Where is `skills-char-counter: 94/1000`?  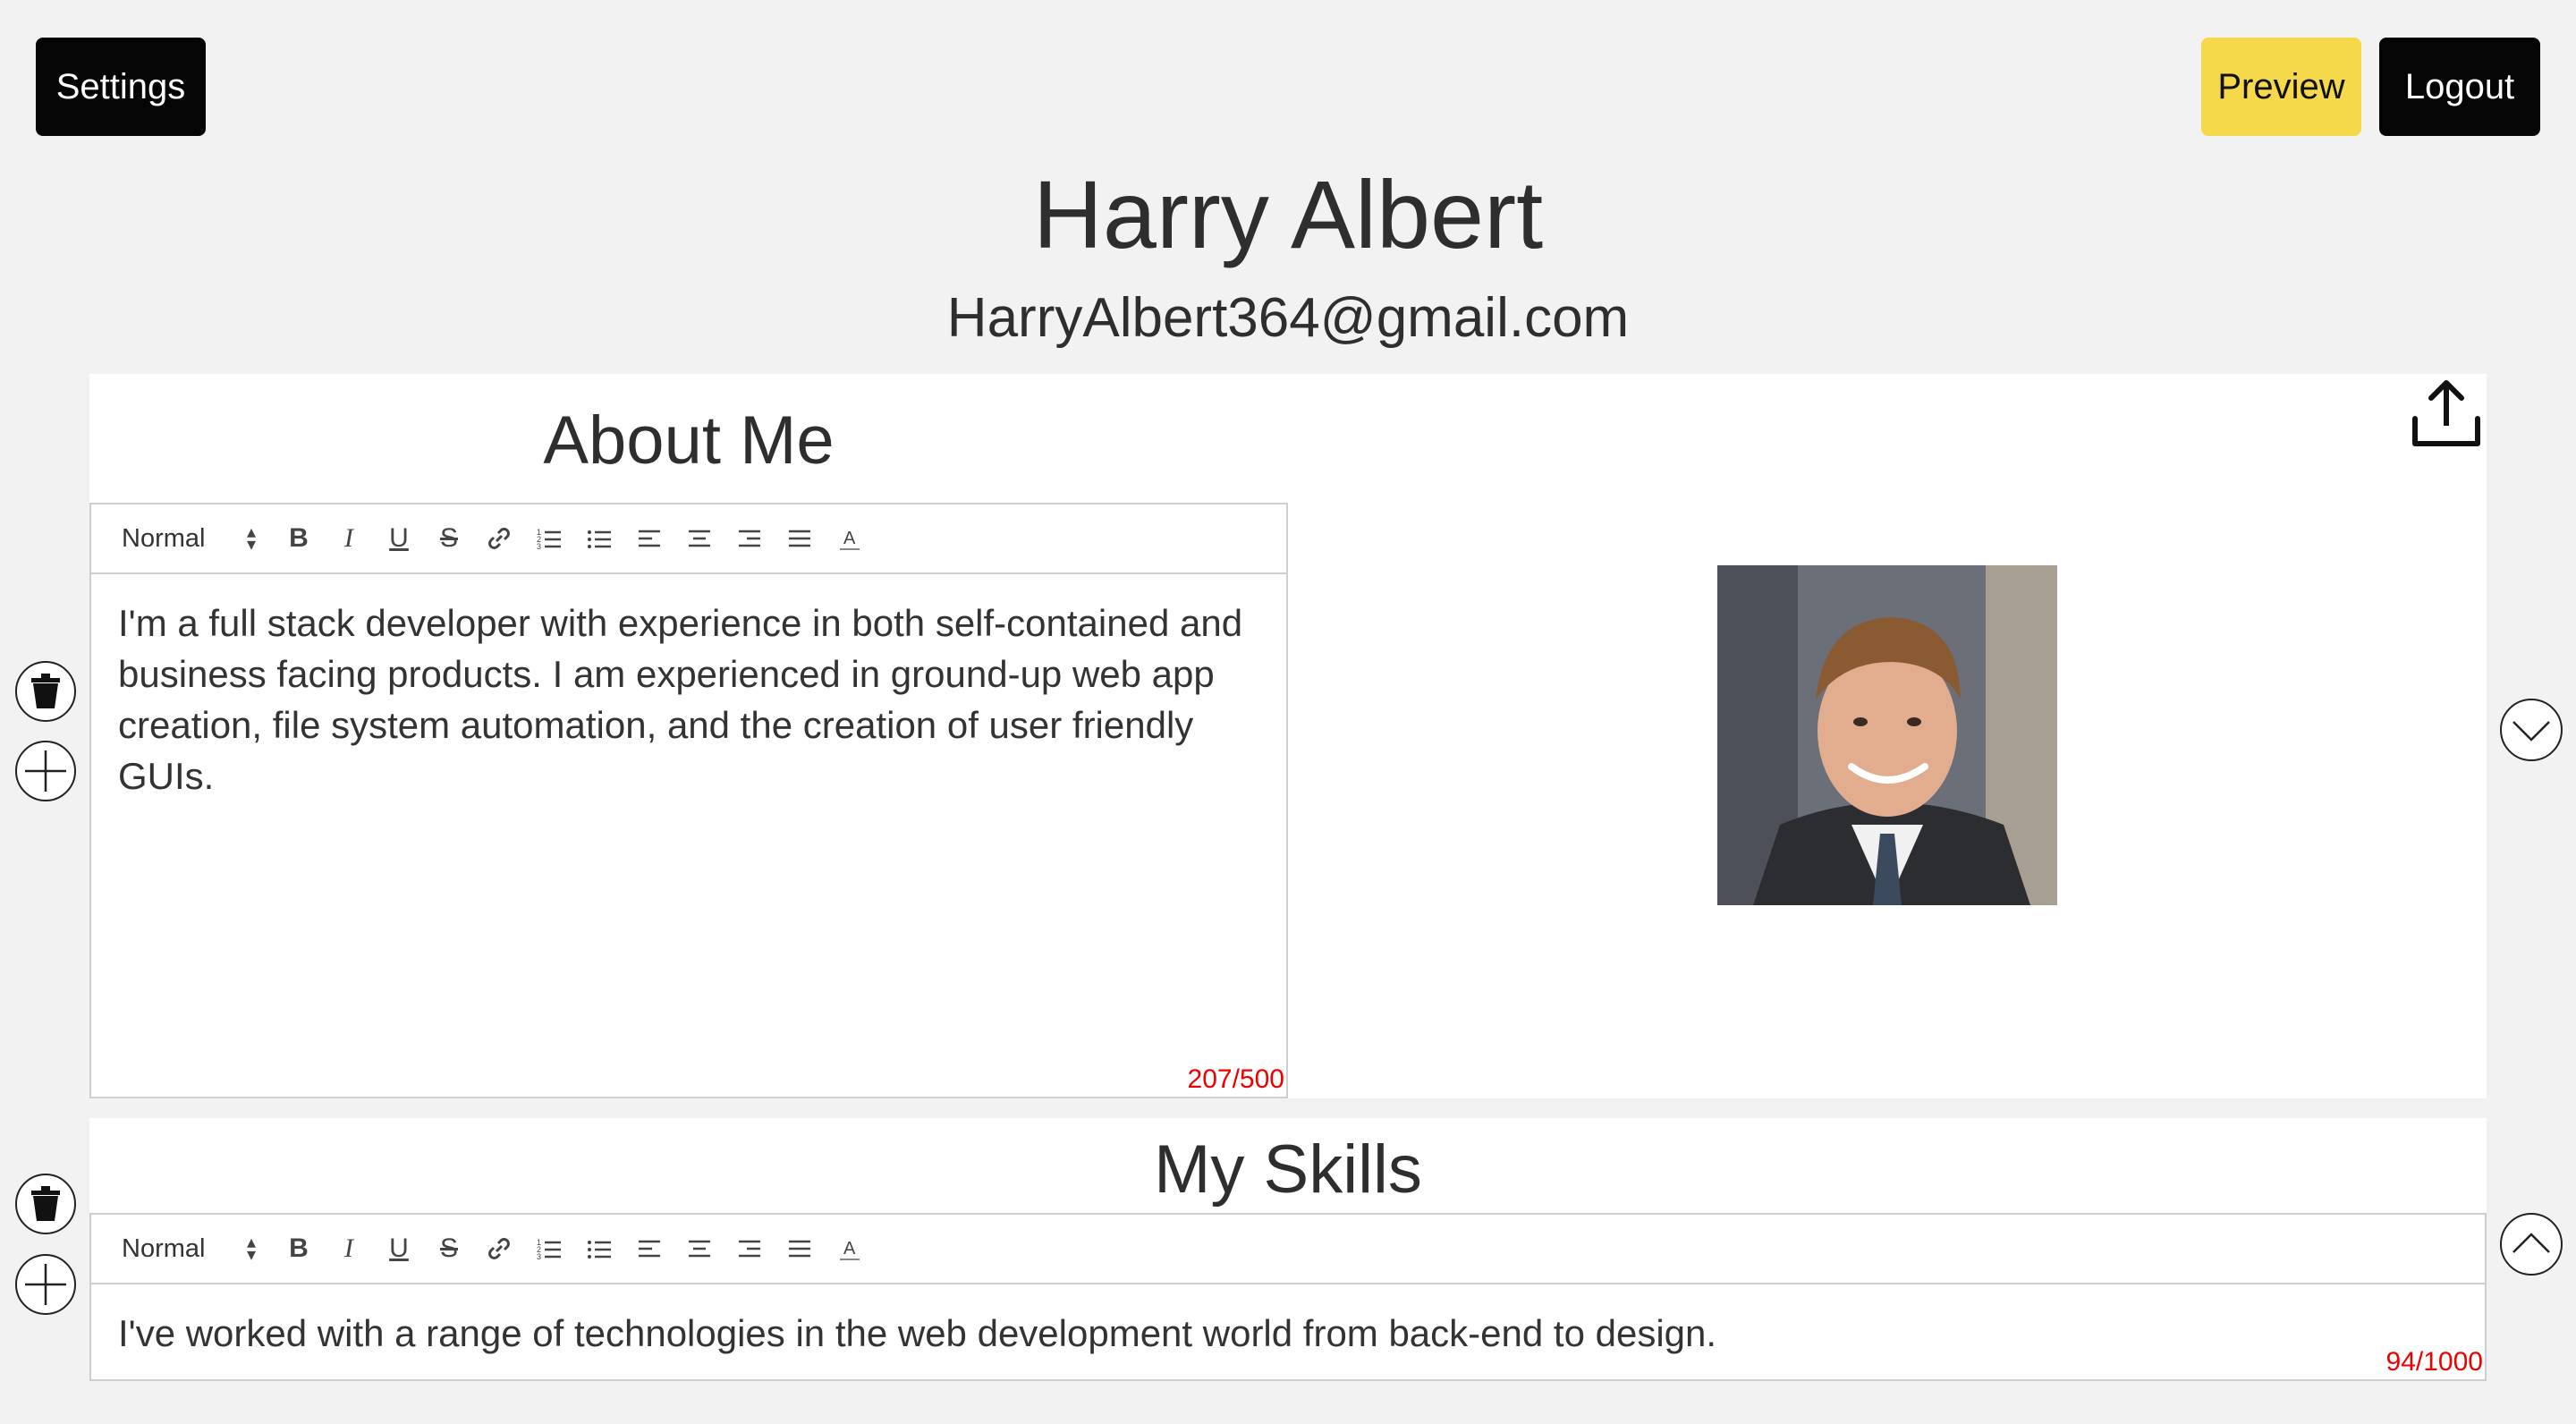 skills-char-counter: 94/1000 is located at coordinates (2434, 1362).